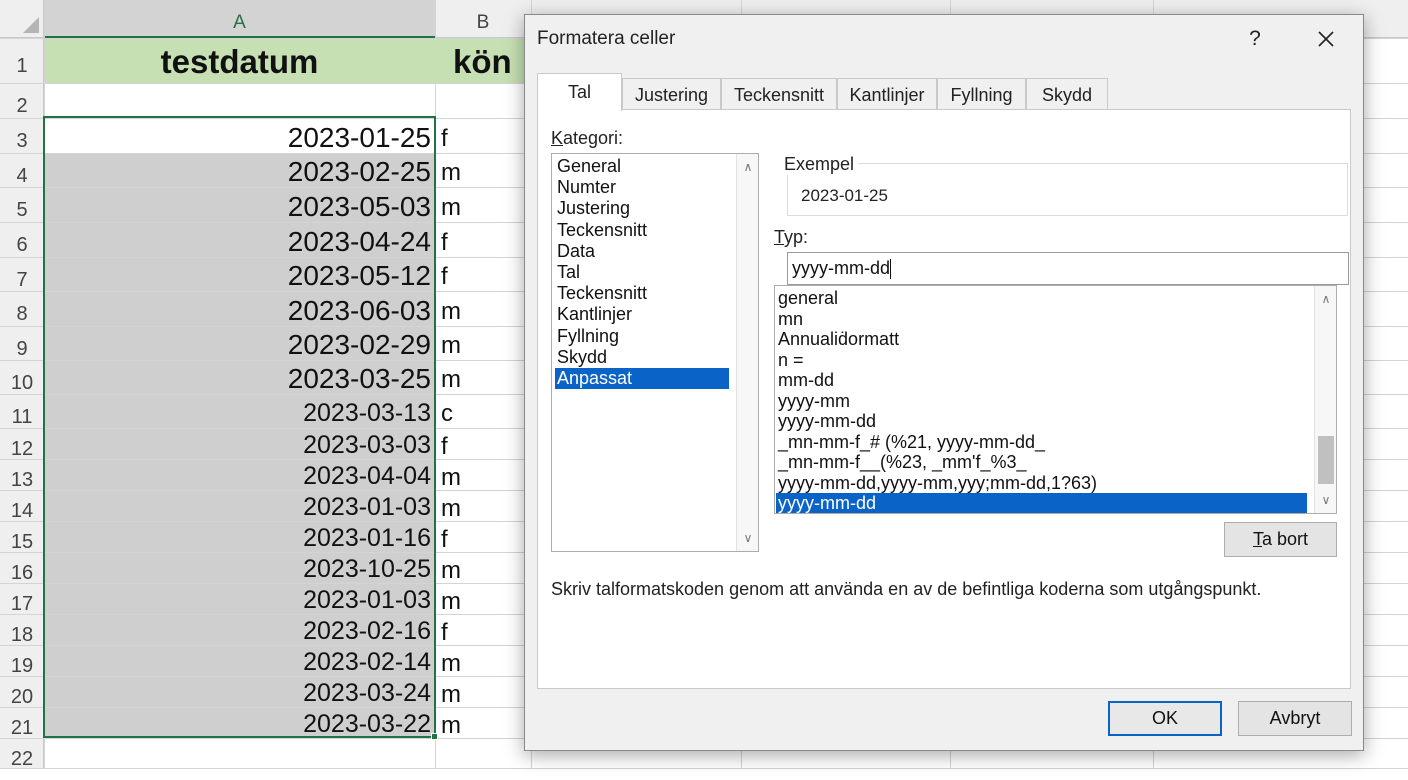 The height and width of the screenshot is (780, 1408). What do you see at coordinates (1041, 483) in the screenshot?
I see `format-code-item: yyyy-mm-dd,yyyy-mm,yyy;mm-dd,1?63)` at bounding box center [1041, 483].